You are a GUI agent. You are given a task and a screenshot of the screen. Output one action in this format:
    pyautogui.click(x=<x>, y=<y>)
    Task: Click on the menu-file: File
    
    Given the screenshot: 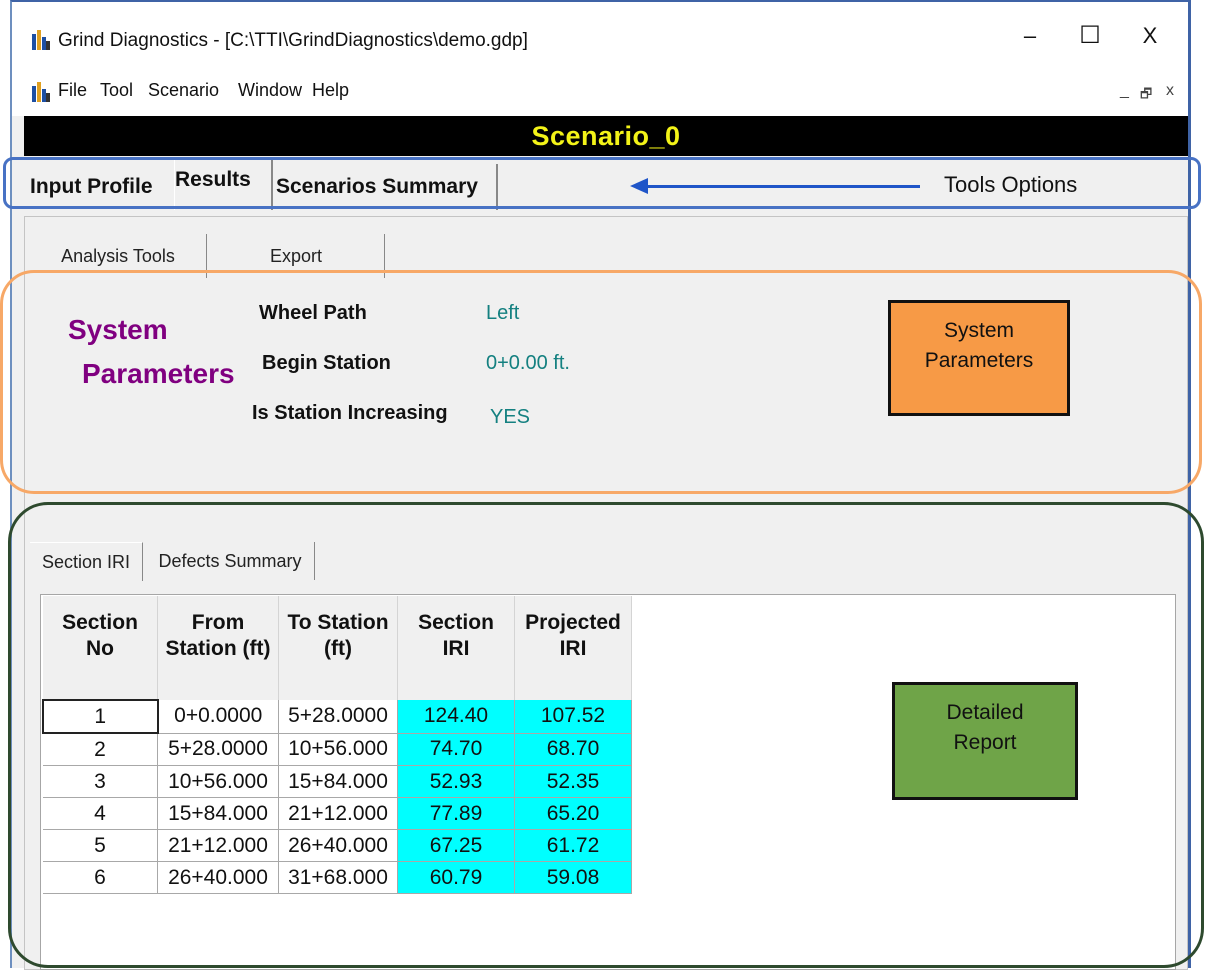 What is the action you would take?
    pyautogui.click(x=72, y=90)
    